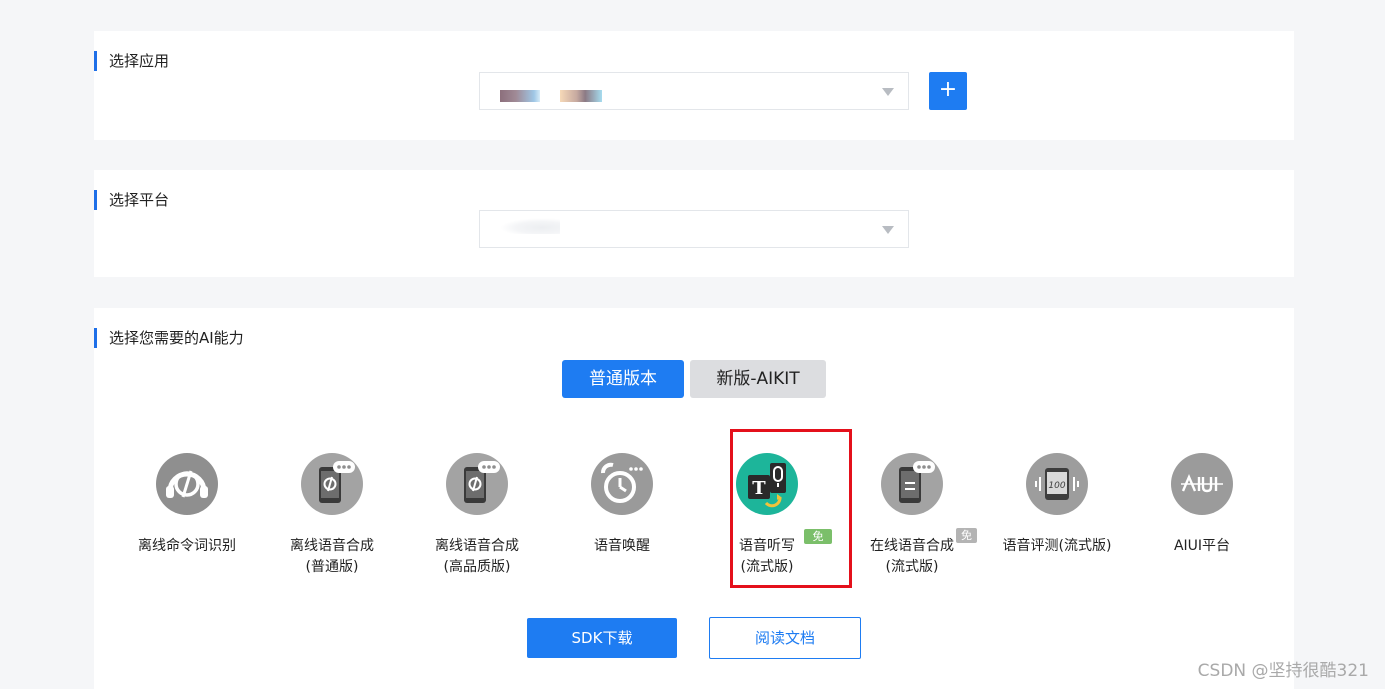  Describe the element at coordinates (623, 379) in the screenshot. I see `tab-normal-version: 普通版本` at that location.